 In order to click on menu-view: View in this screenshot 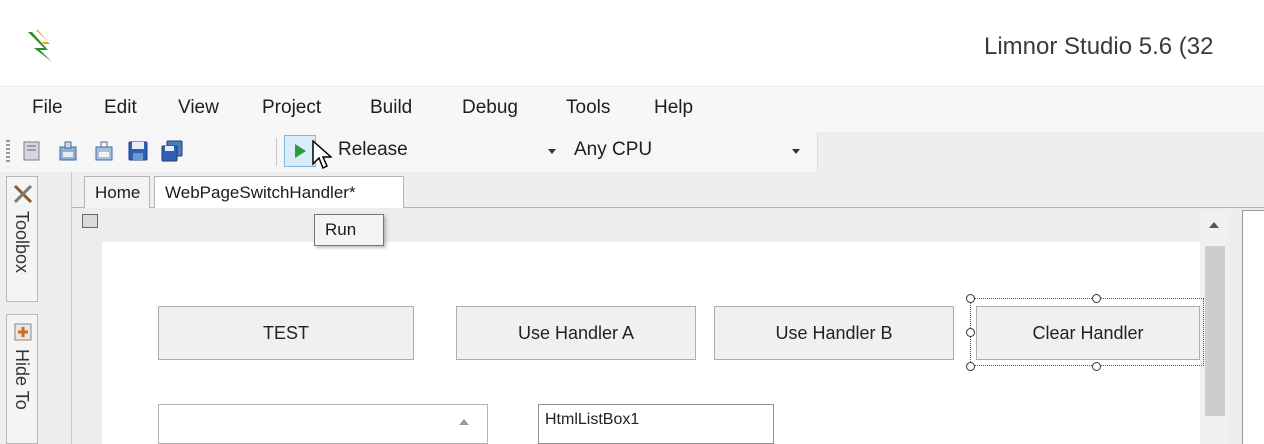, I will do `click(198, 108)`.